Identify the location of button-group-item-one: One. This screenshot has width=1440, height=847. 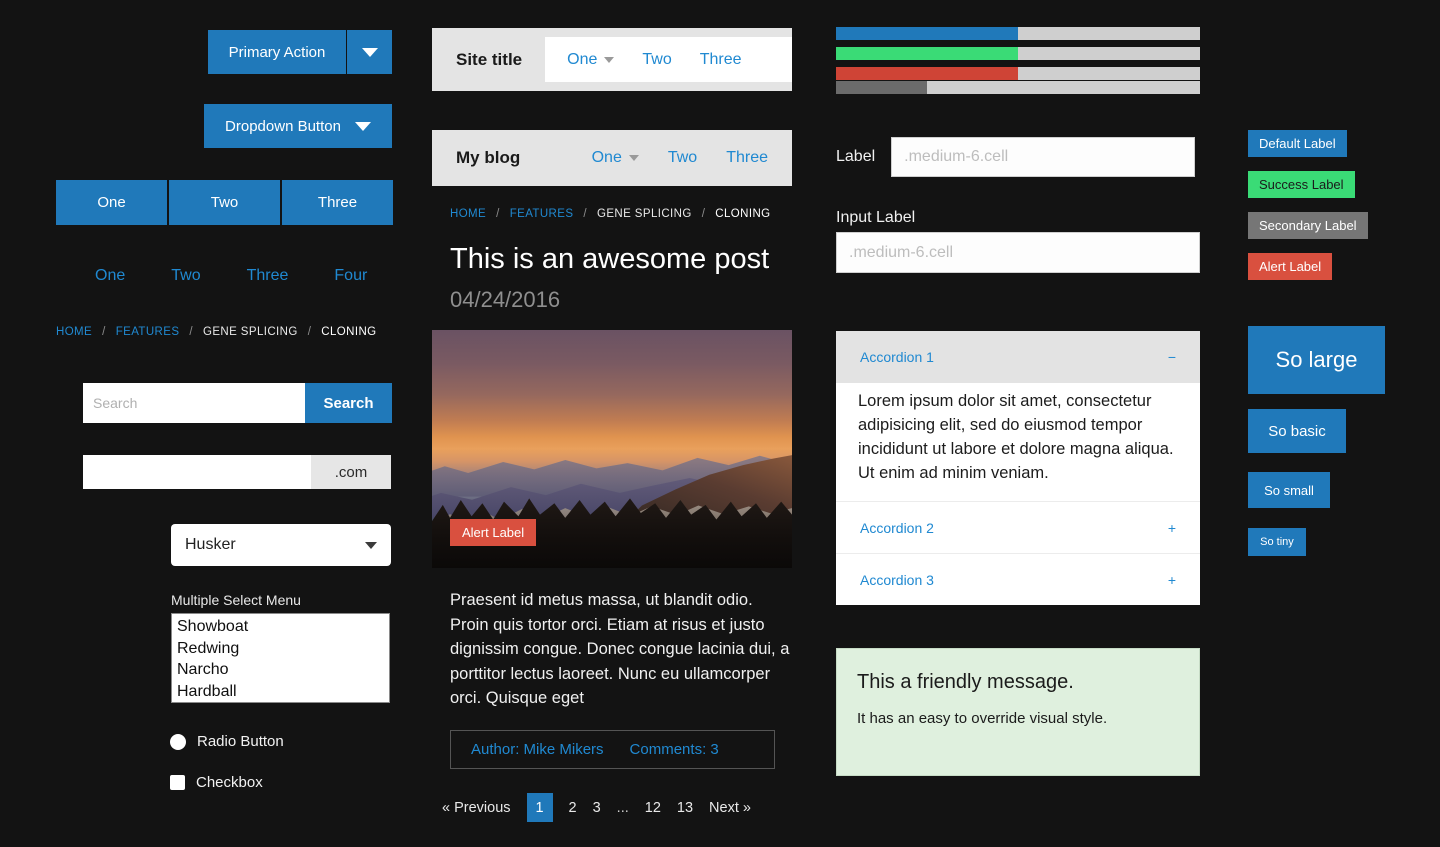
(111, 202).